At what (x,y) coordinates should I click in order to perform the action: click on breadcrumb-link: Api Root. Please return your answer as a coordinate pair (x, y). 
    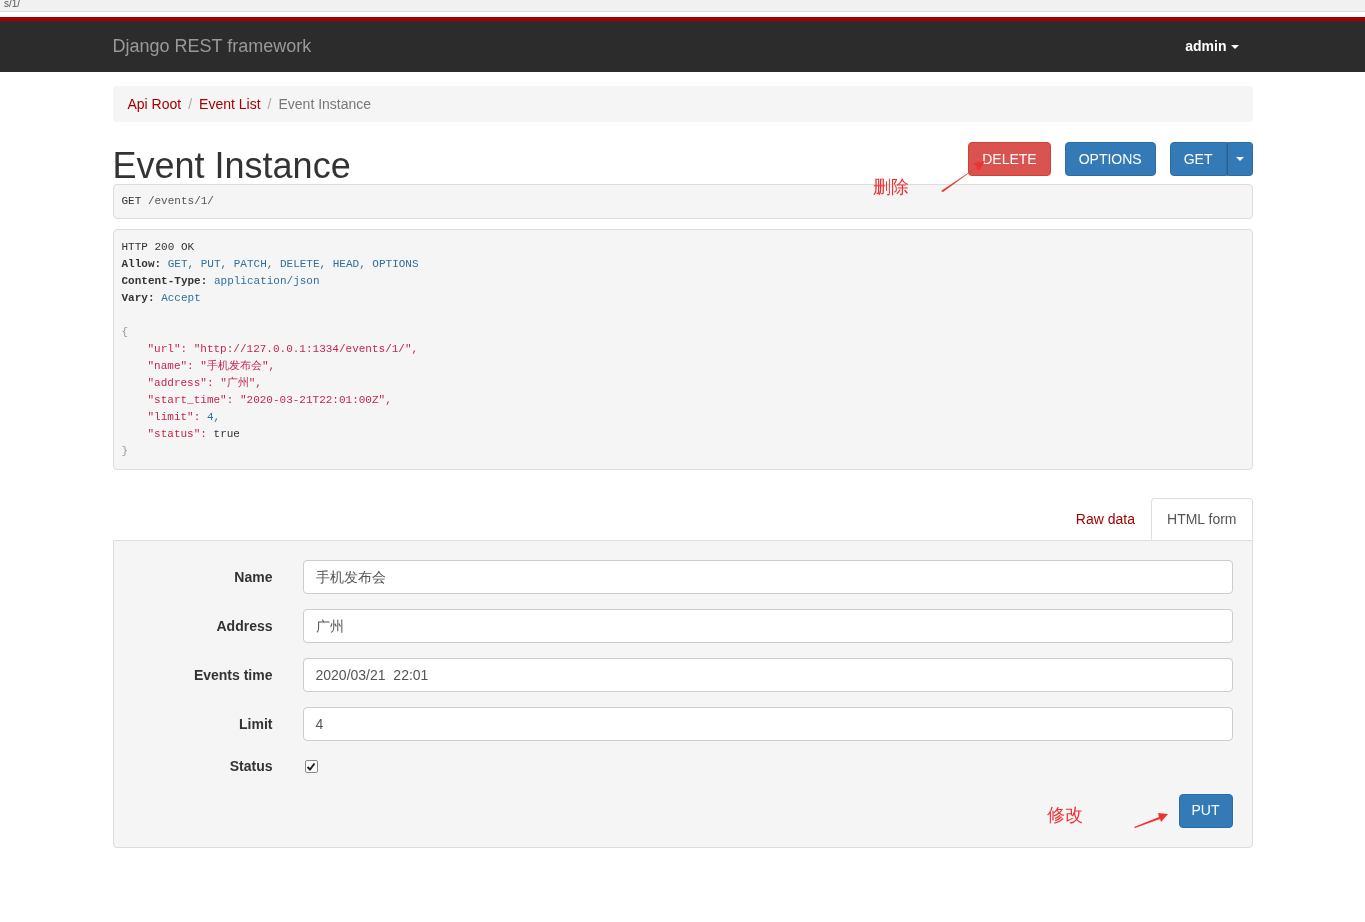
    Looking at the image, I should click on (154, 104).